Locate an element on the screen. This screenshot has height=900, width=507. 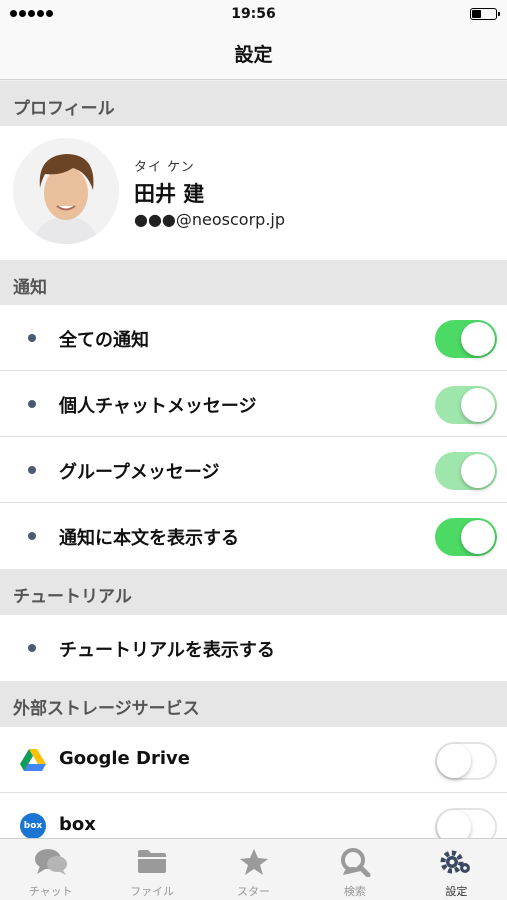
status-bar: 19:56 is located at coordinates (253, 14).